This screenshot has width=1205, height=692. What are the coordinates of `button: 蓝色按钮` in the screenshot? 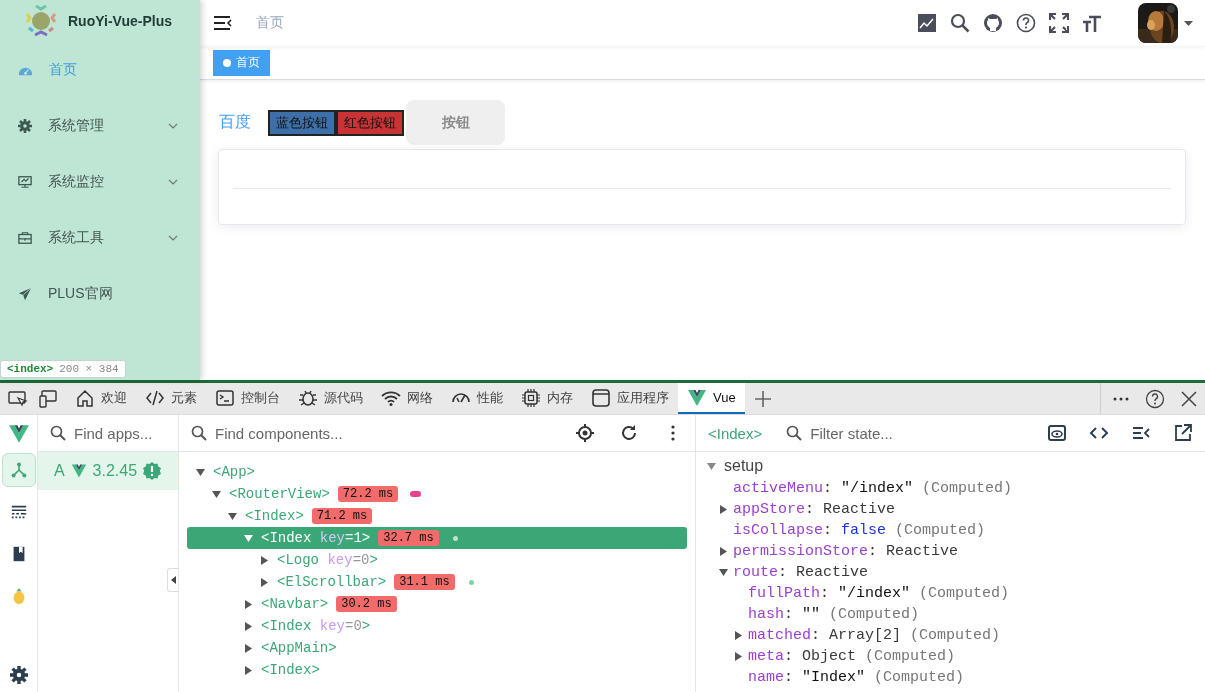 It's located at (302, 122).